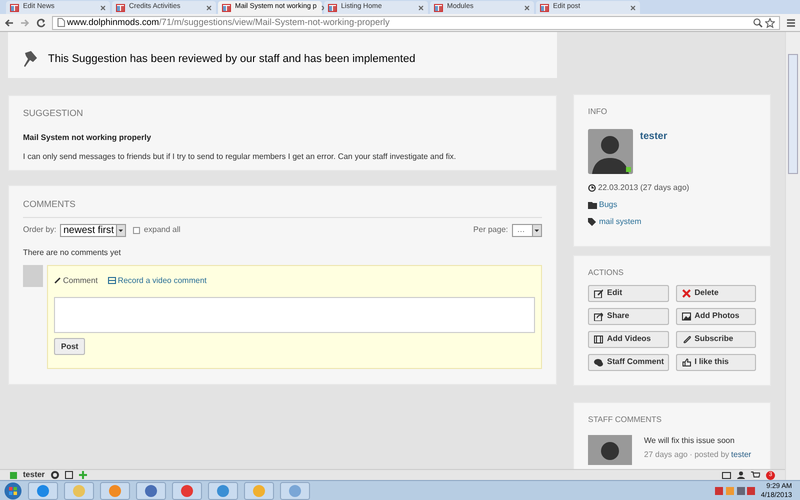 The height and width of the screenshot is (500, 800). I want to click on user-link: tester, so click(34, 474).